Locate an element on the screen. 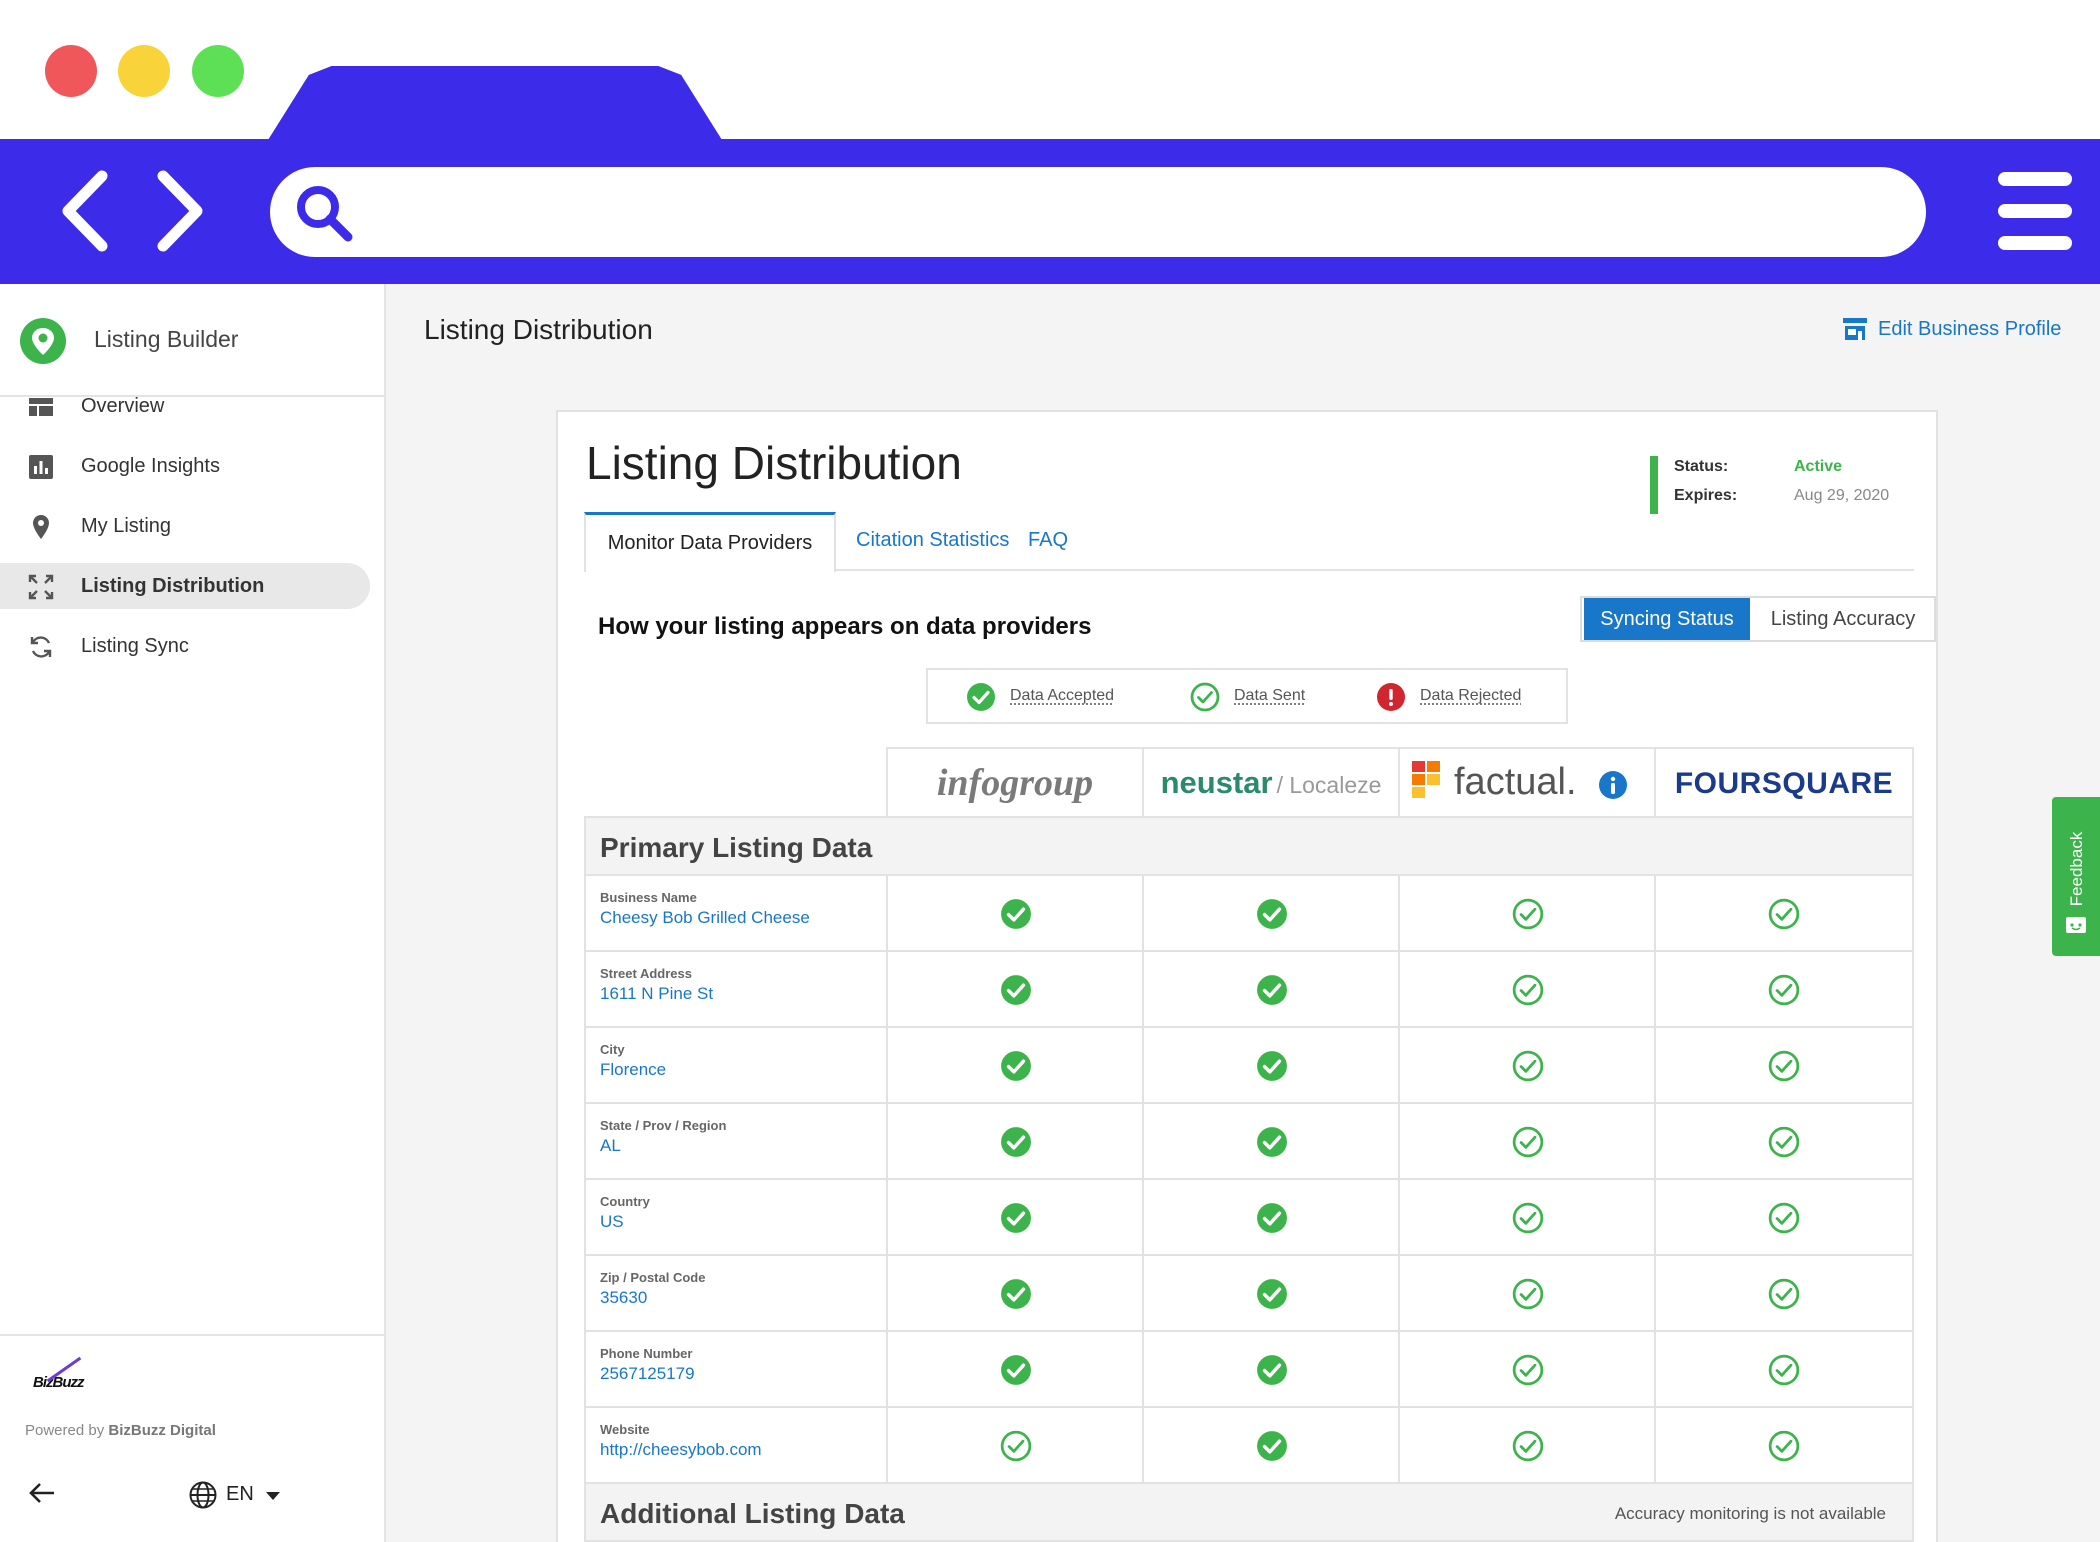  table-row: State / Prov / Region AL is located at coordinates (1249, 1142).